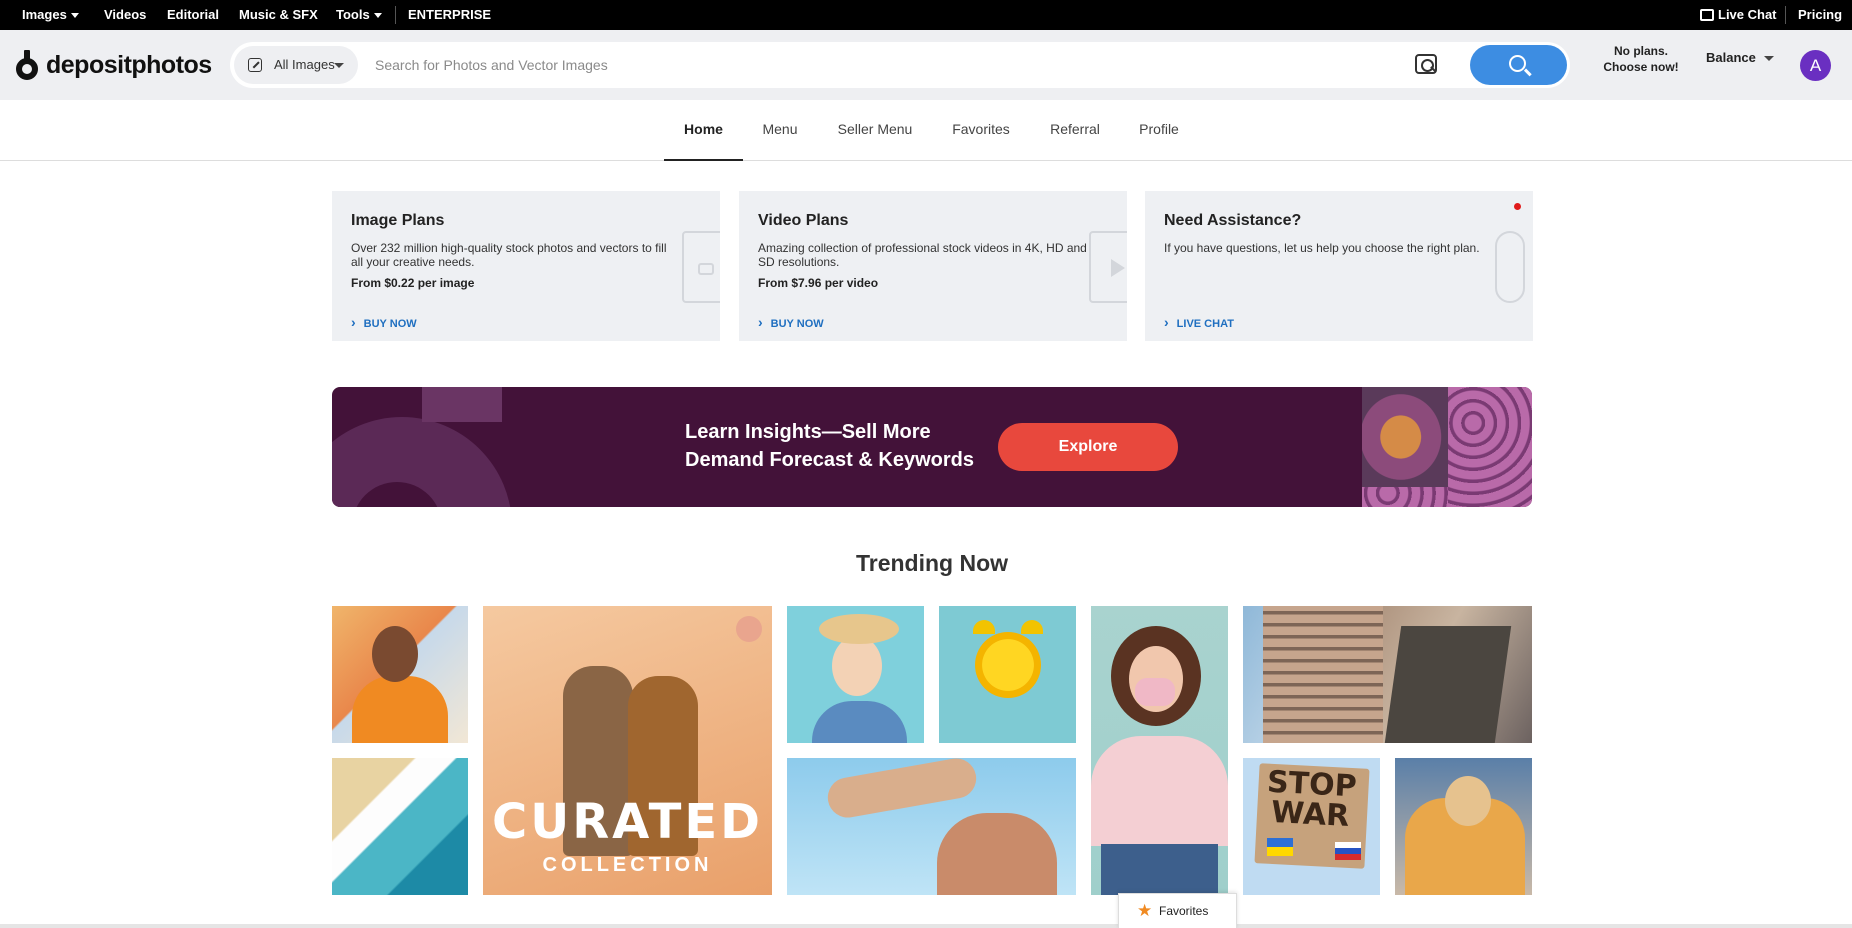 This screenshot has width=1852, height=928. I want to click on live-chat-card-link: LIVE CHAT, so click(1199, 322).